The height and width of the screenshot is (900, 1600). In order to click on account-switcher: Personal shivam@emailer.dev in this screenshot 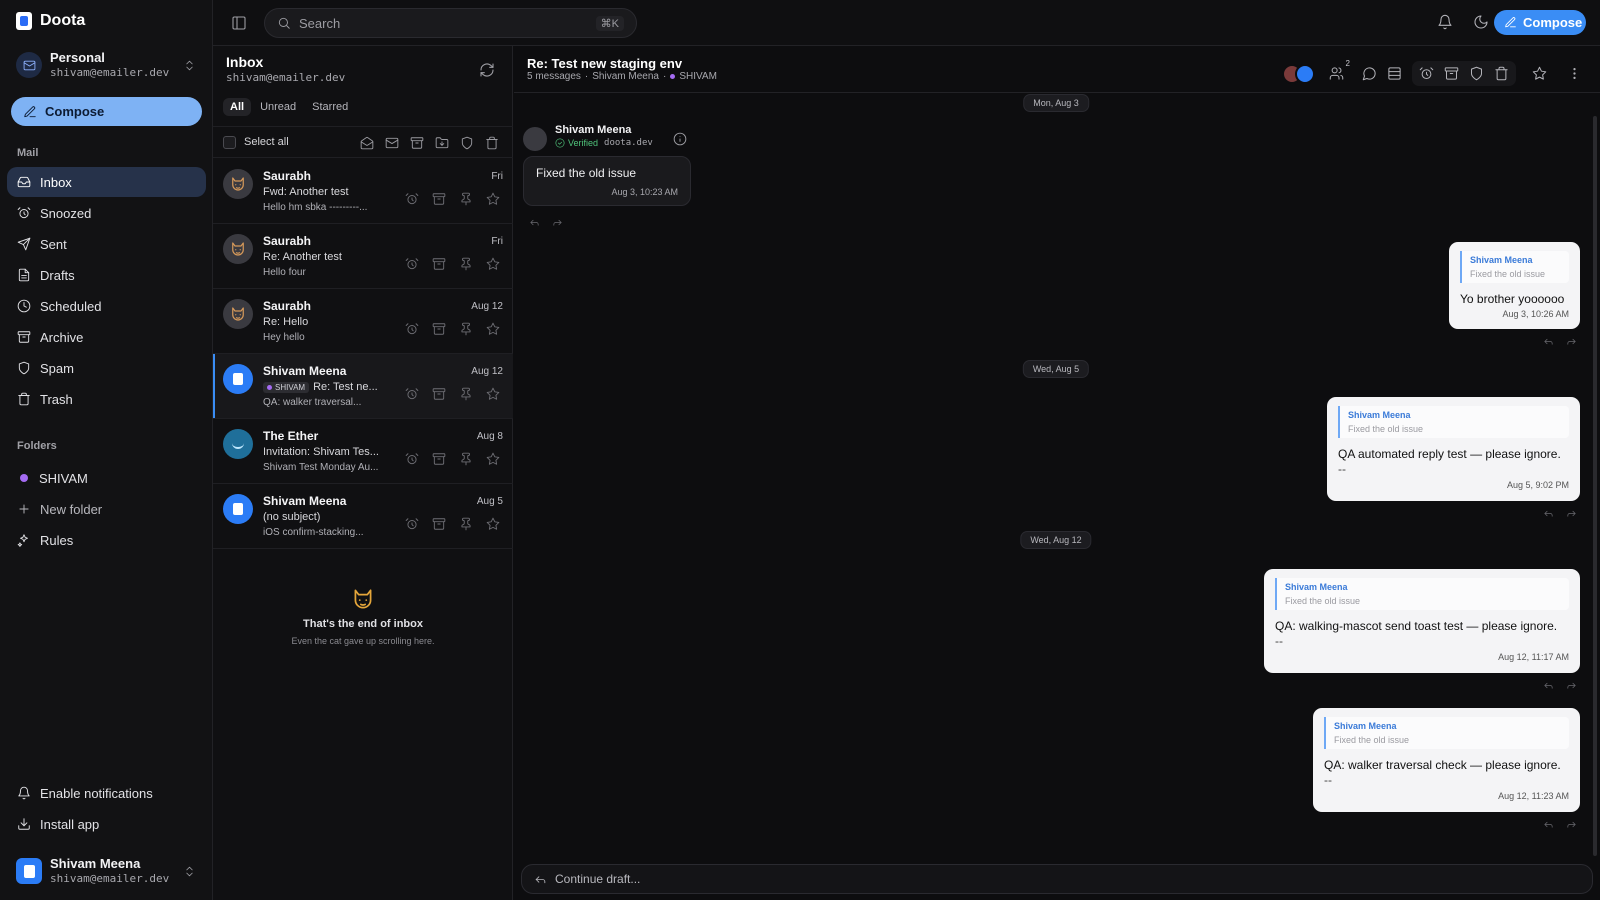, I will do `click(106, 65)`.